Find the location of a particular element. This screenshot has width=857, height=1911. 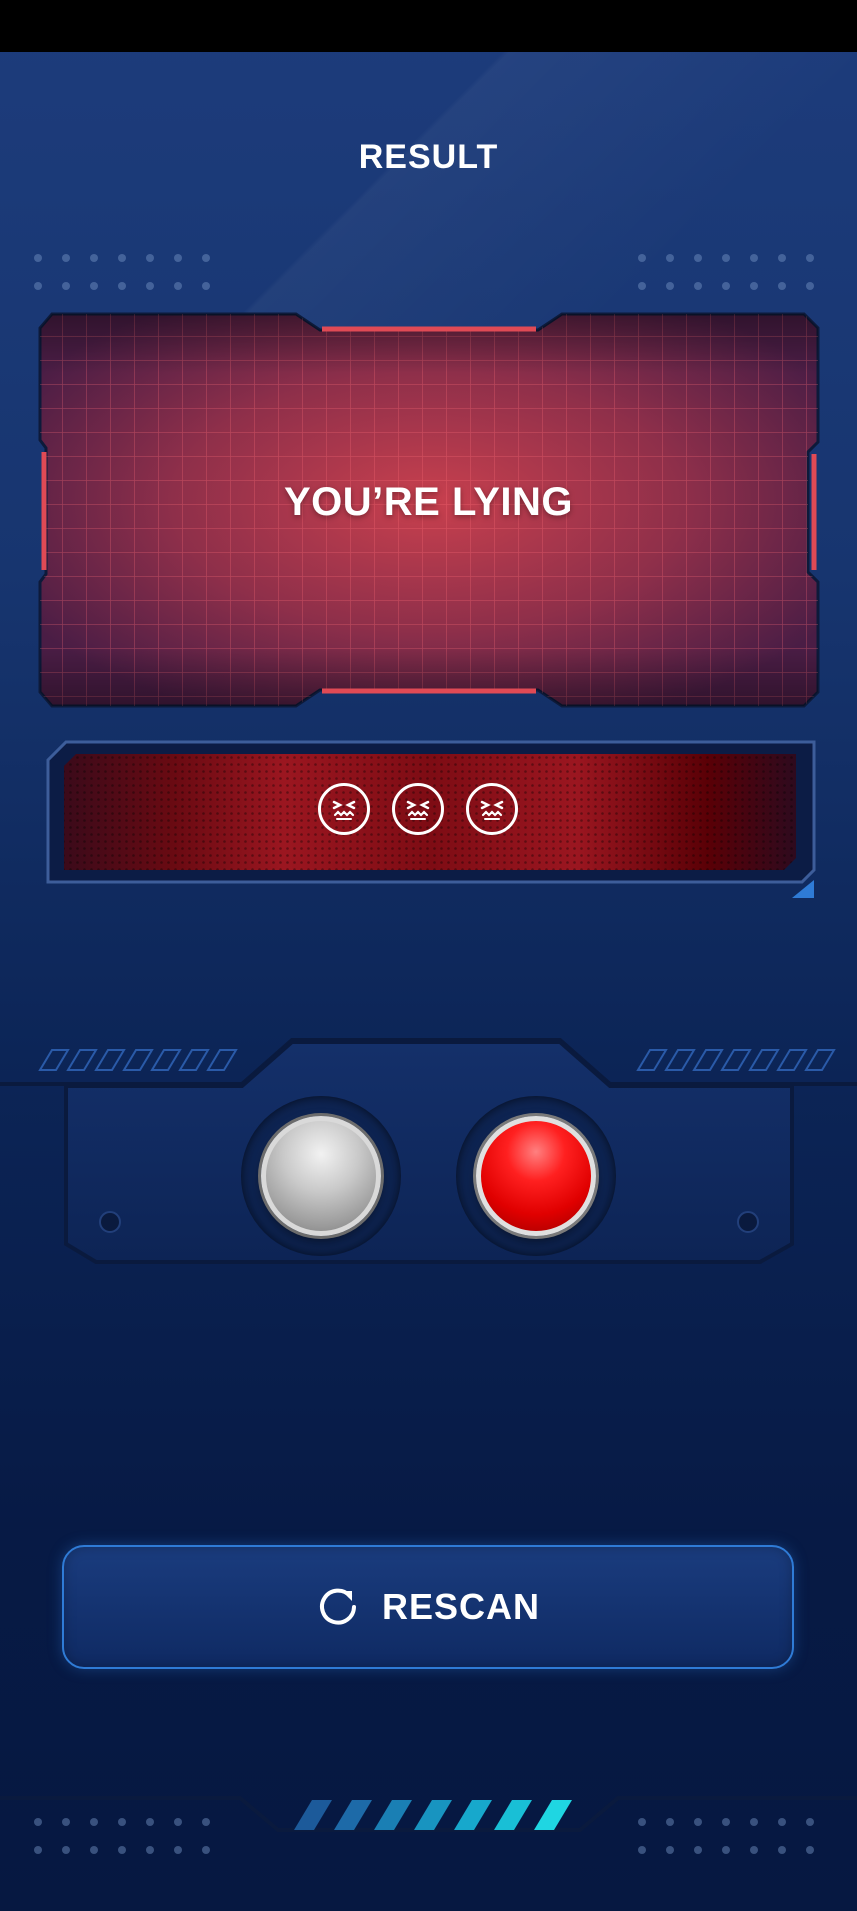

status-bar is located at coordinates (428, 26).